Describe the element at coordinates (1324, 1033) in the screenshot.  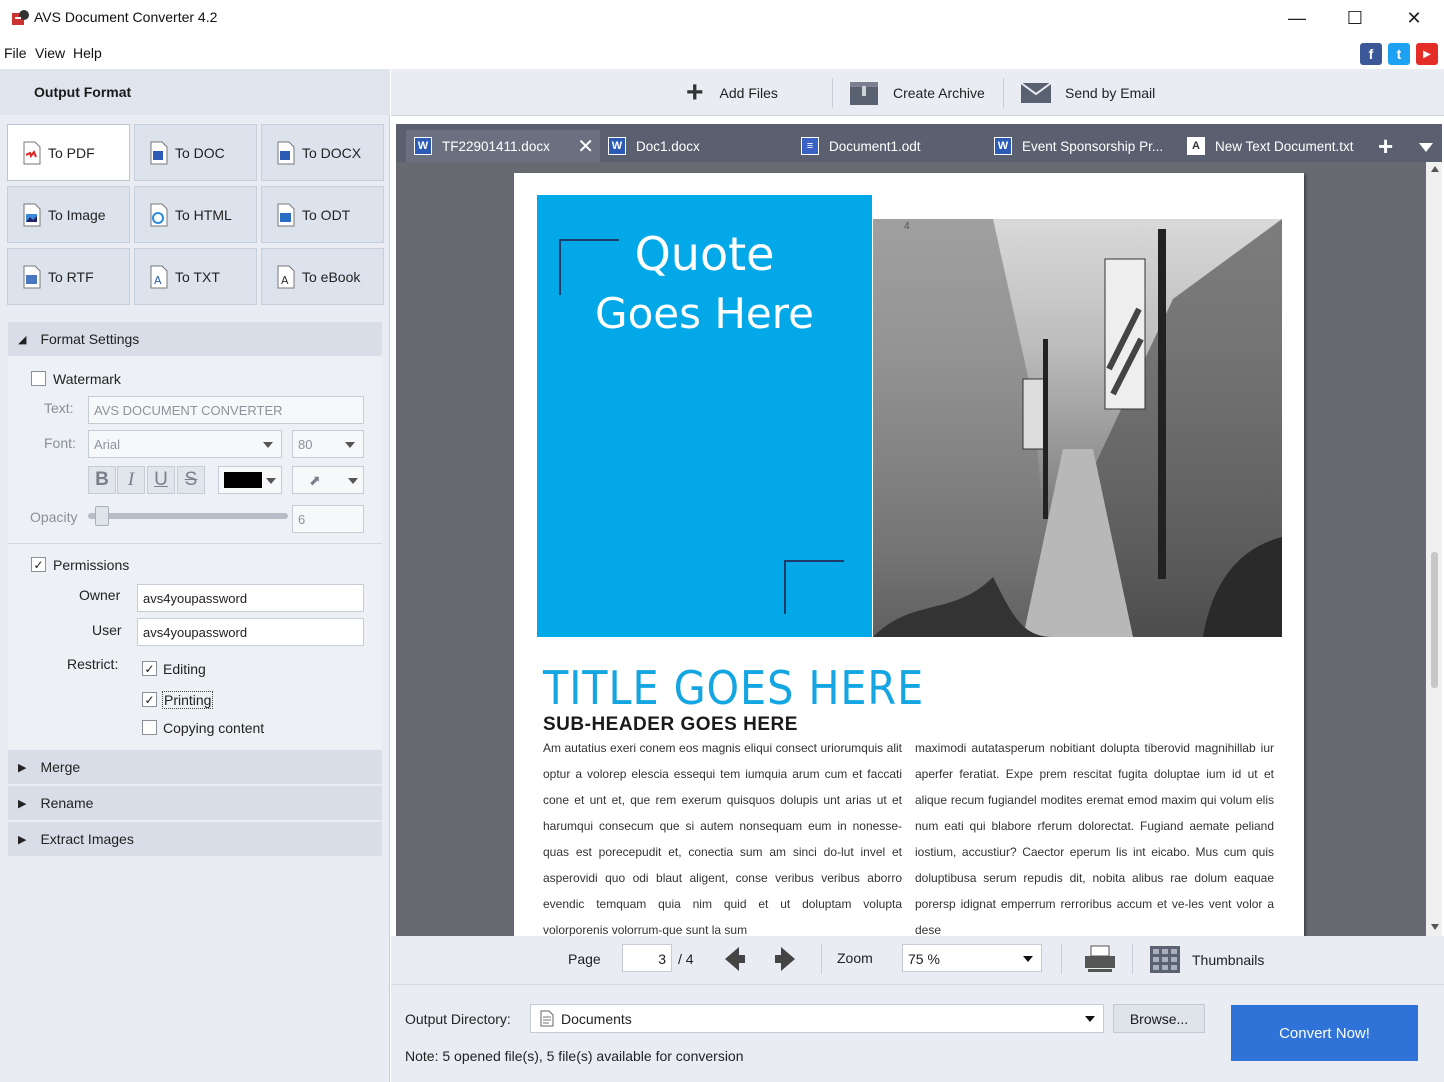
I see `convert-now-button: Convert Now!` at that location.